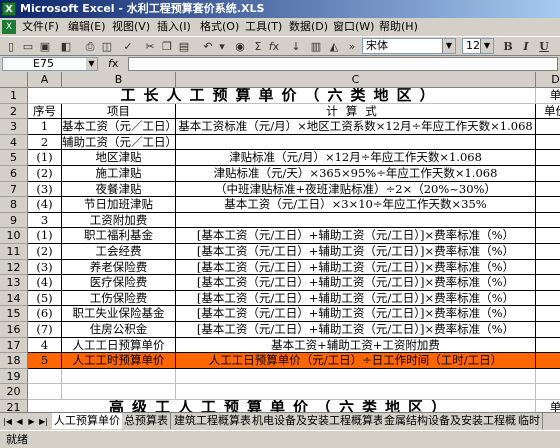  Describe the element at coordinates (45, 111) in the screenshot. I see `header-seq: 序号` at that location.